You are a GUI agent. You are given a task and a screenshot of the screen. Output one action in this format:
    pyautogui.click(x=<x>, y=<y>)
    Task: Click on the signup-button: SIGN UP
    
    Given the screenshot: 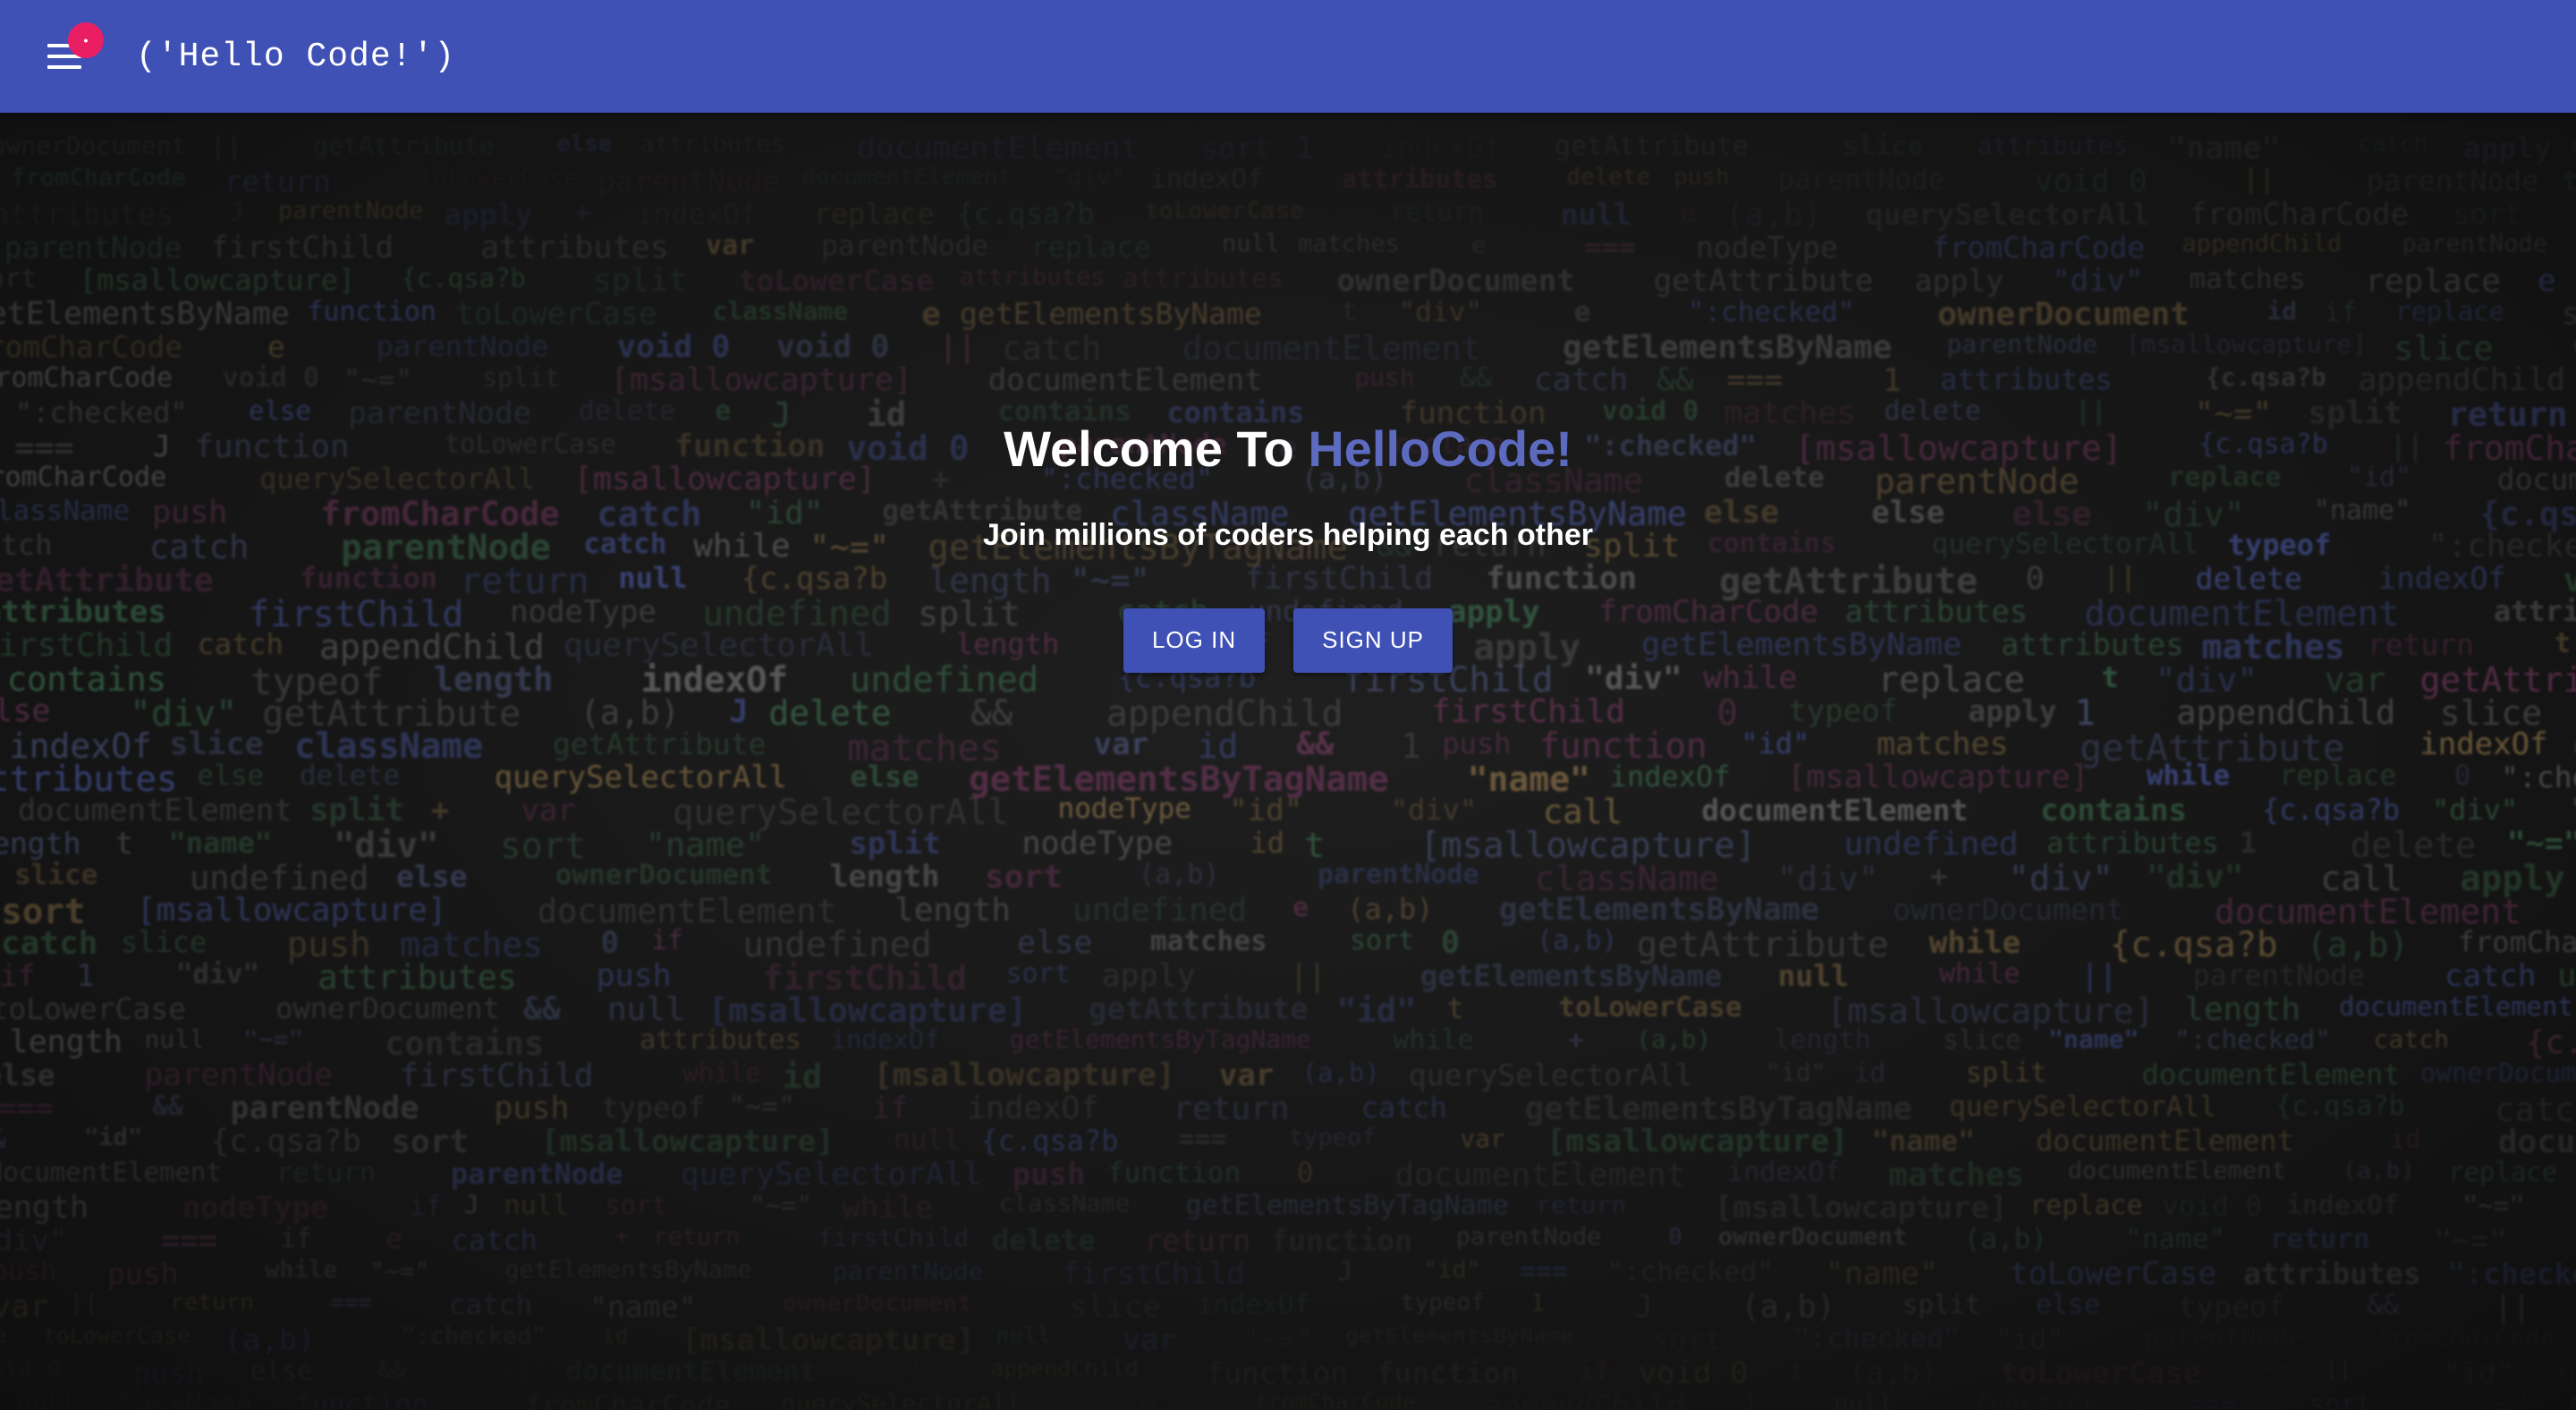 What is the action you would take?
    pyautogui.click(x=1373, y=640)
    